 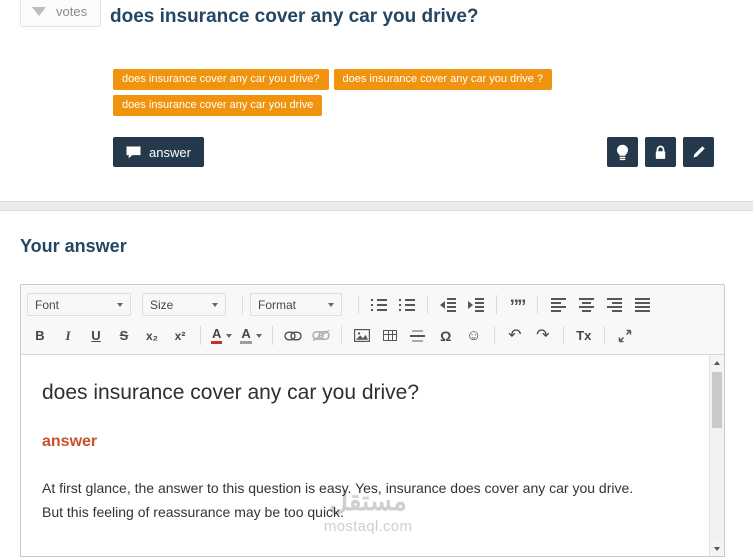 I want to click on unlink-button, so click(x=321, y=335).